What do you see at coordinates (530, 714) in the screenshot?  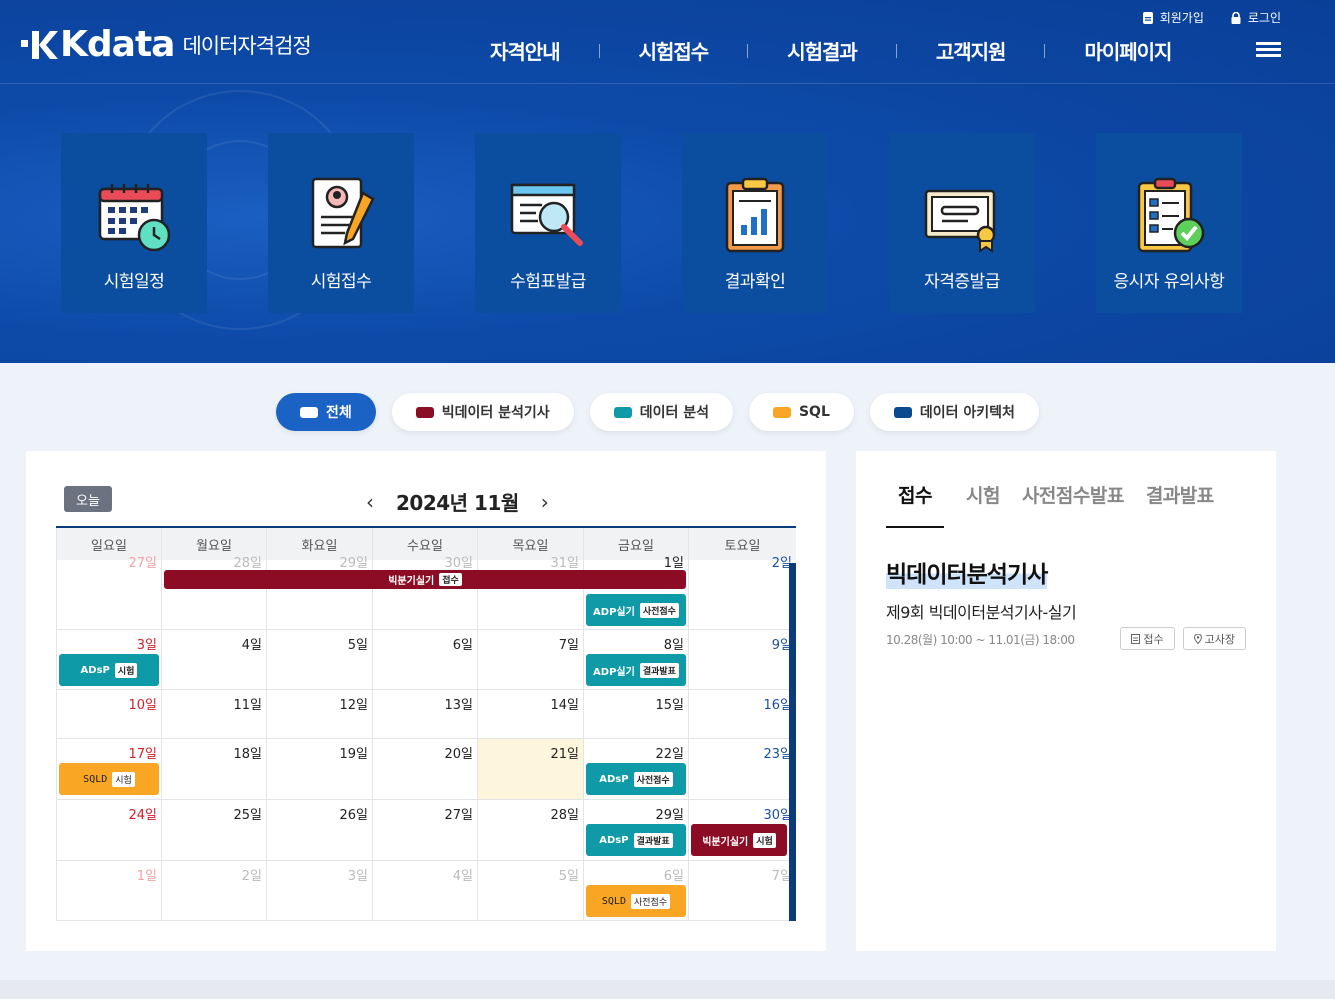 I see `day-cell: 14일` at bounding box center [530, 714].